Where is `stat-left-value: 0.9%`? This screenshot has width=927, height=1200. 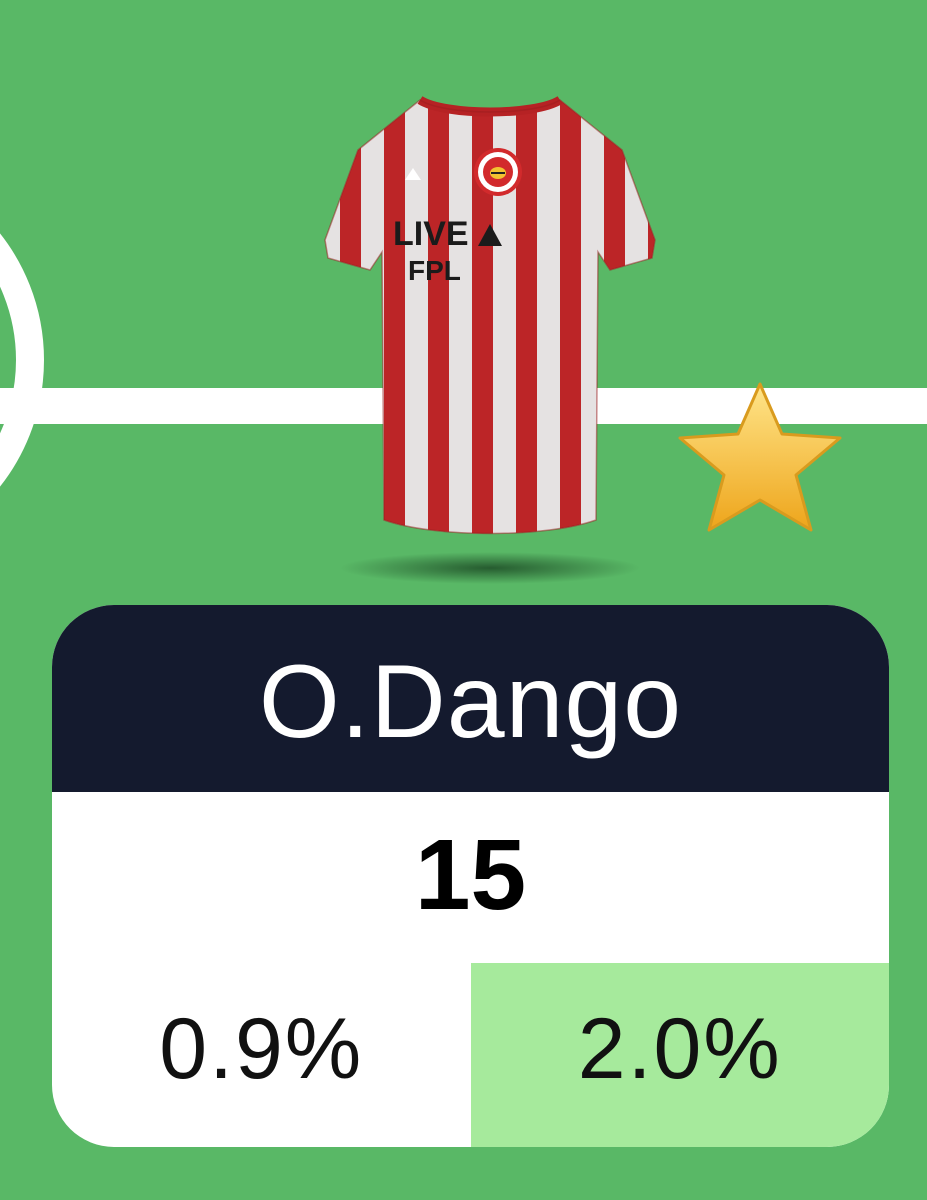
stat-left-value: 0.9% is located at coordinates (261, 1048).